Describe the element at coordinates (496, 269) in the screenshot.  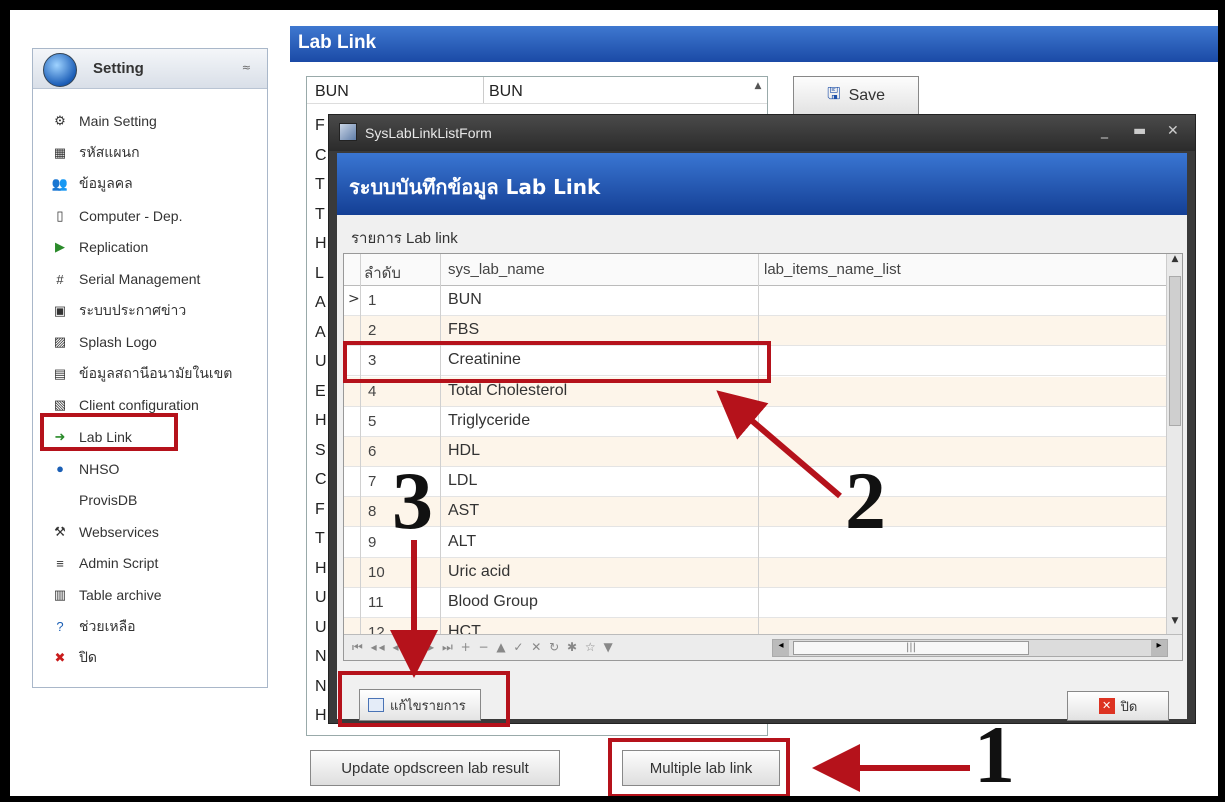
I see `column-header-sys-lab-name: sys_lab_name` at that location.